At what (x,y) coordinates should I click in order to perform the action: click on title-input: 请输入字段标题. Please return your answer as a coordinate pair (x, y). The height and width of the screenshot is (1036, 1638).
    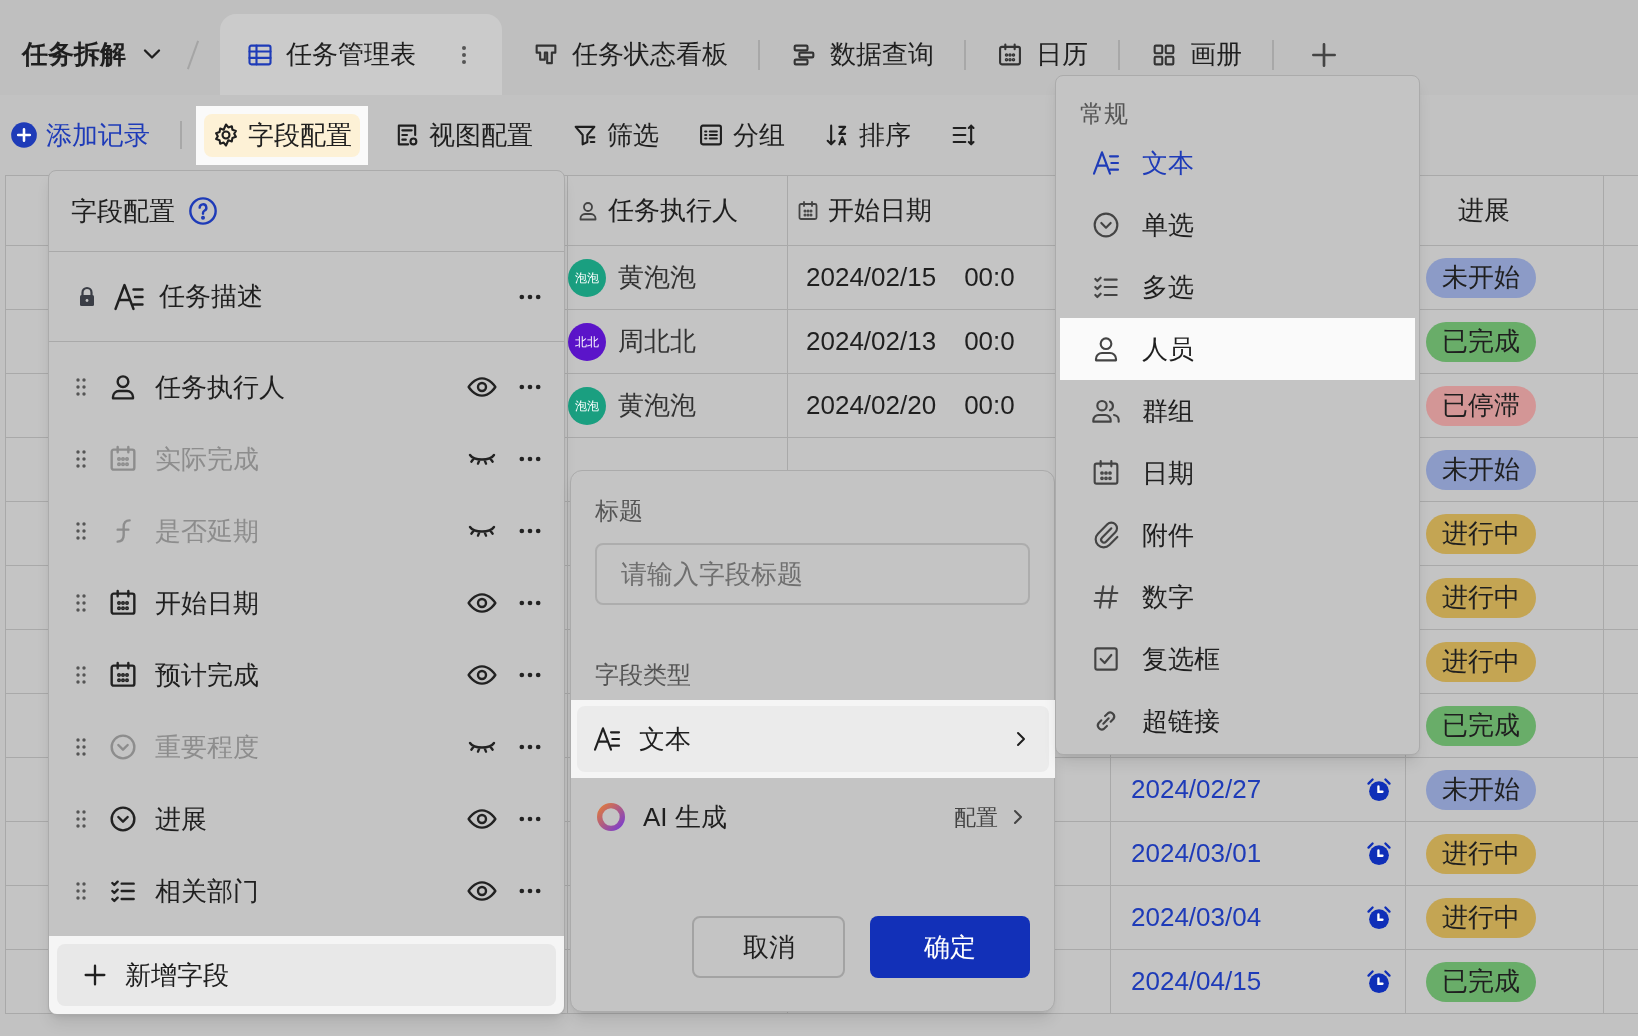
    Looking at the image, I should click on (812, 574).